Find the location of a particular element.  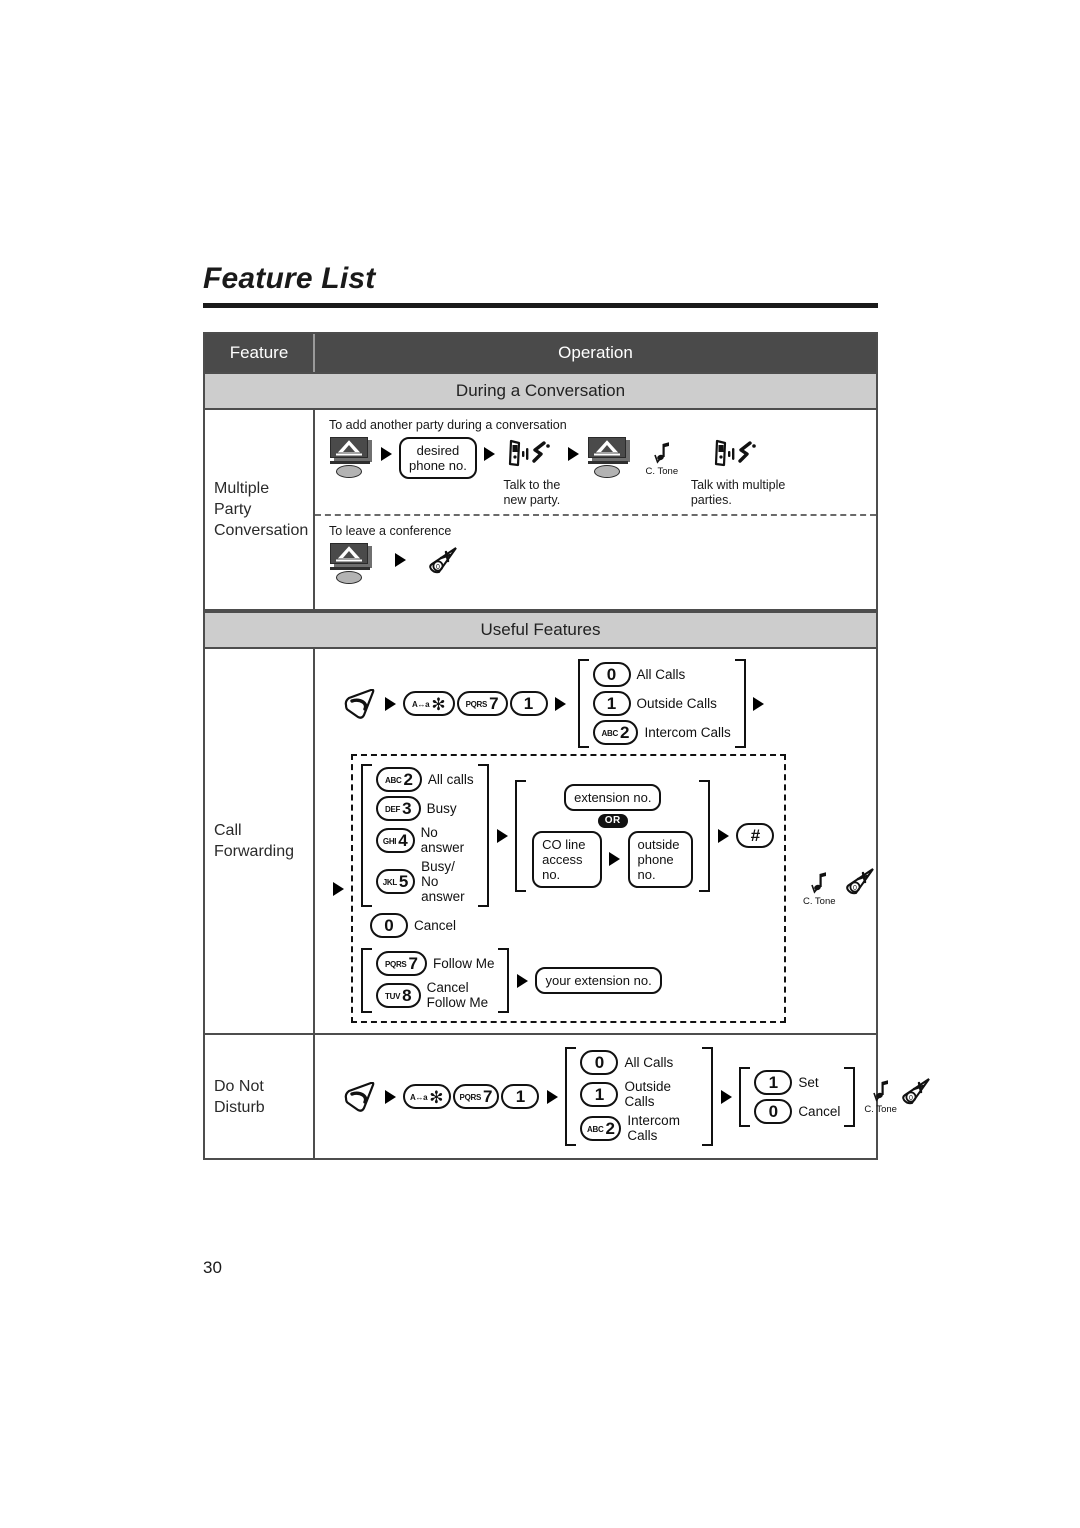

step-talk-new-party: Talk to the new party. is located at coordinates (532, 472).